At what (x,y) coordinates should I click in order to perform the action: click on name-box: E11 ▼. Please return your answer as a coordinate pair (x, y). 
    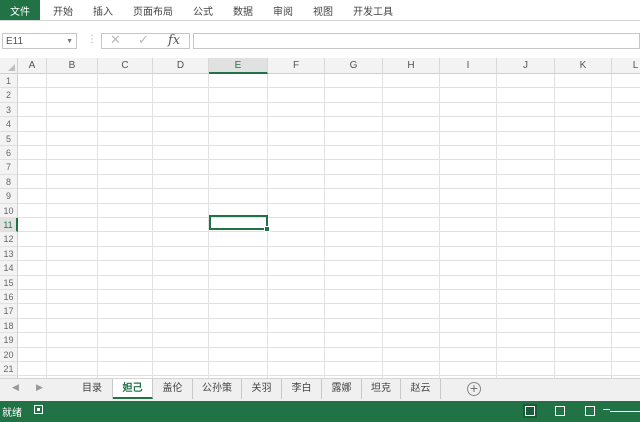
    Looking at the image, I should click on (39, 41).